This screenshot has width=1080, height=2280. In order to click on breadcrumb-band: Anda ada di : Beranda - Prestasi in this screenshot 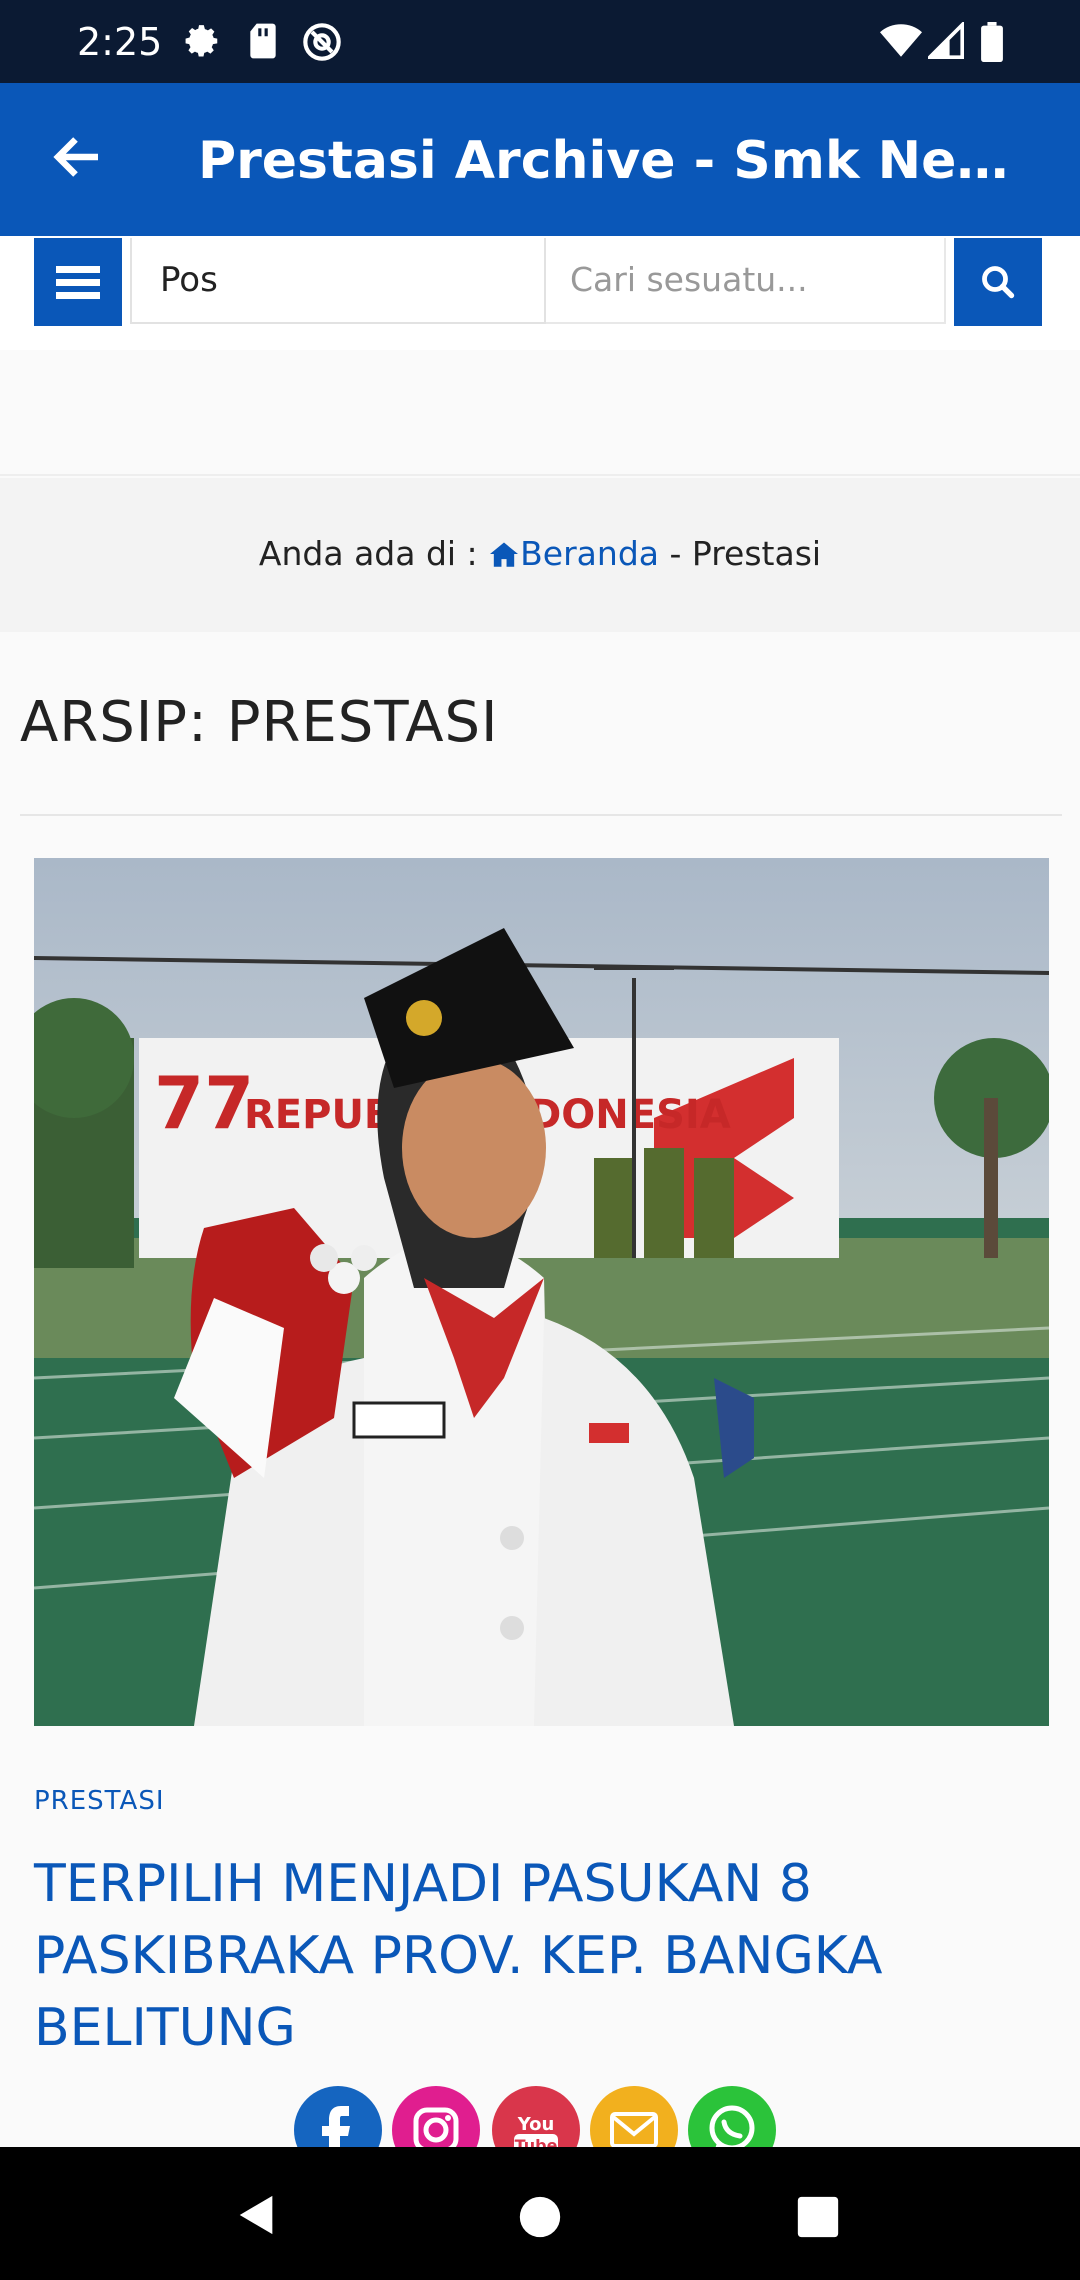, I will do `click(540, 555)`.